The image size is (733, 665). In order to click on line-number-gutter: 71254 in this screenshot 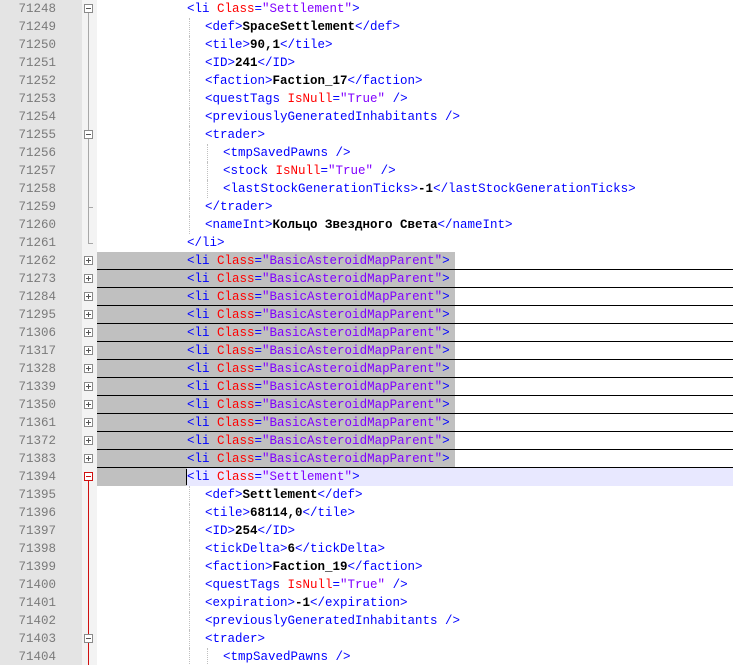, I will do `click(41, 117)`.